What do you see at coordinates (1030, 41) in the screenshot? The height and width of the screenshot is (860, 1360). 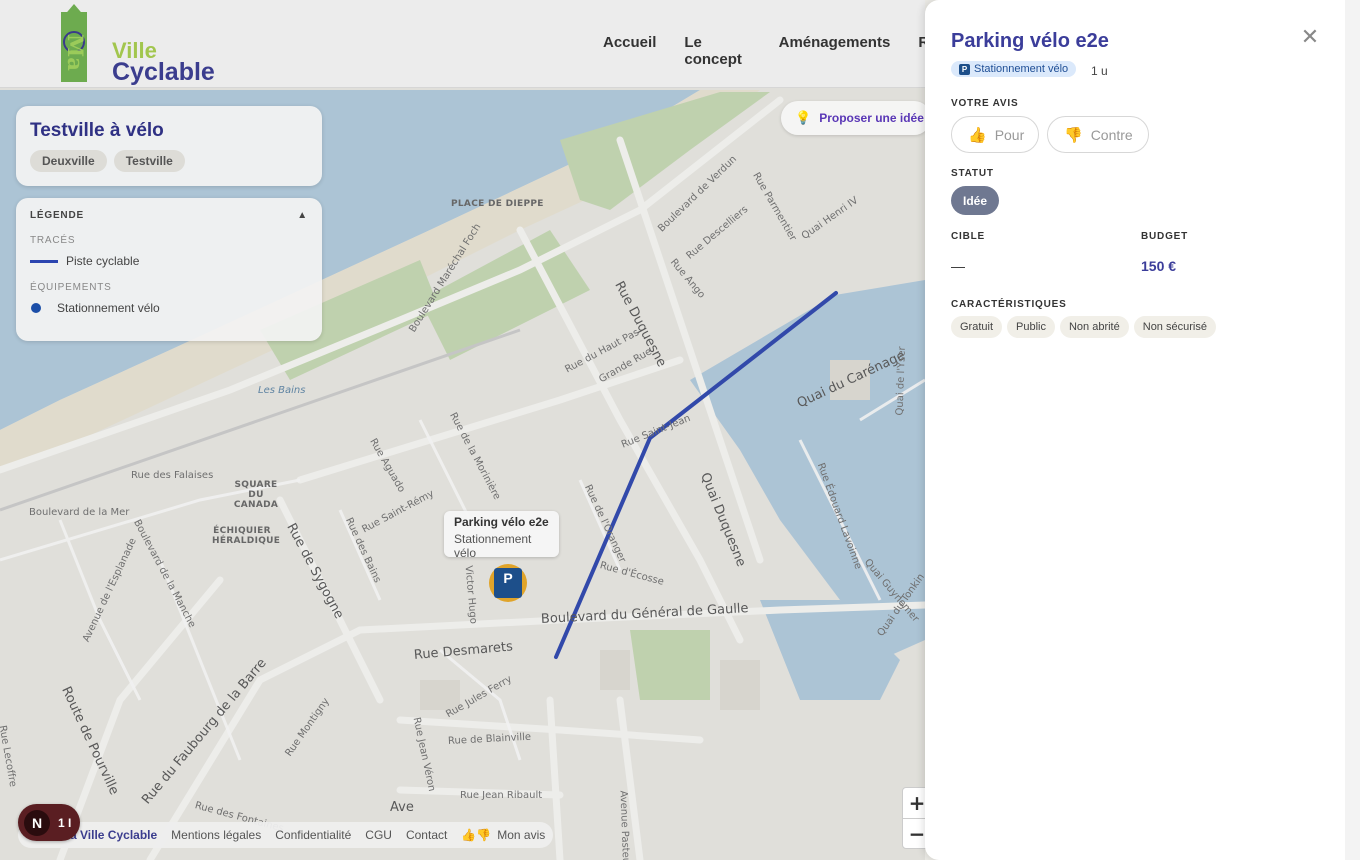 I see `panel-title: Parking vélo e2e` at bounding box center [1030, 41].